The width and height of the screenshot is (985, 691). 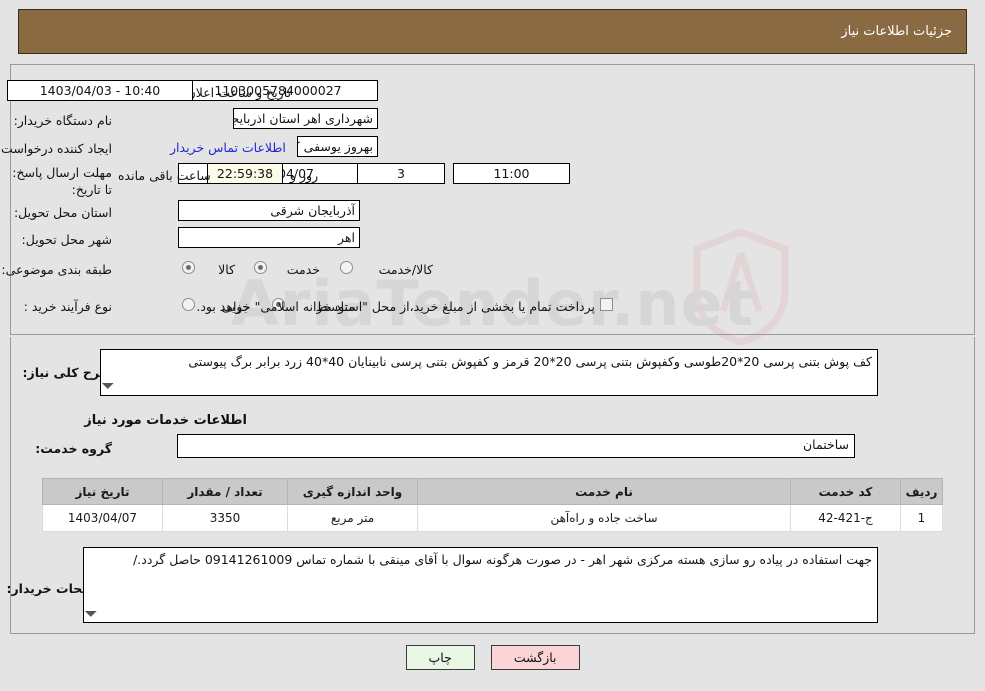 What do you see at coordinates (102, 491) in the screenshot?
I see `col-date: تاریخ نیاز` at bounding box center [102, 491].